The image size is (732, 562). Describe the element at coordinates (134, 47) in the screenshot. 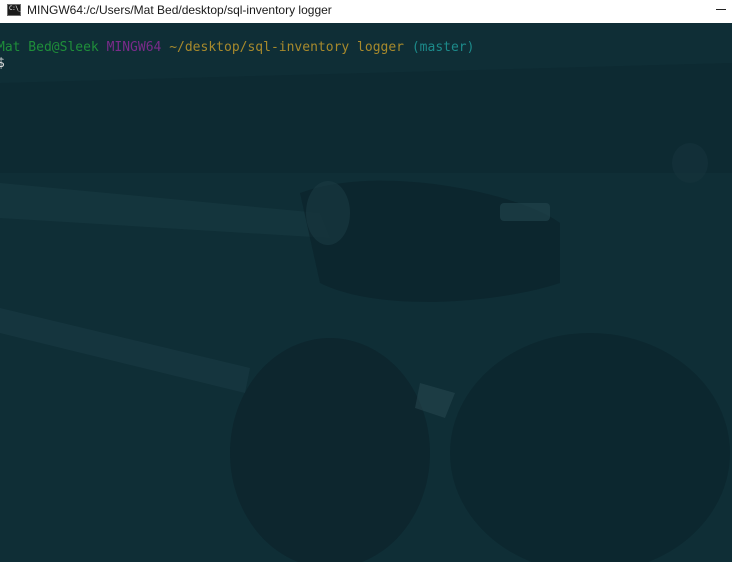

I see `prompt-system: MINGW64` at that location.